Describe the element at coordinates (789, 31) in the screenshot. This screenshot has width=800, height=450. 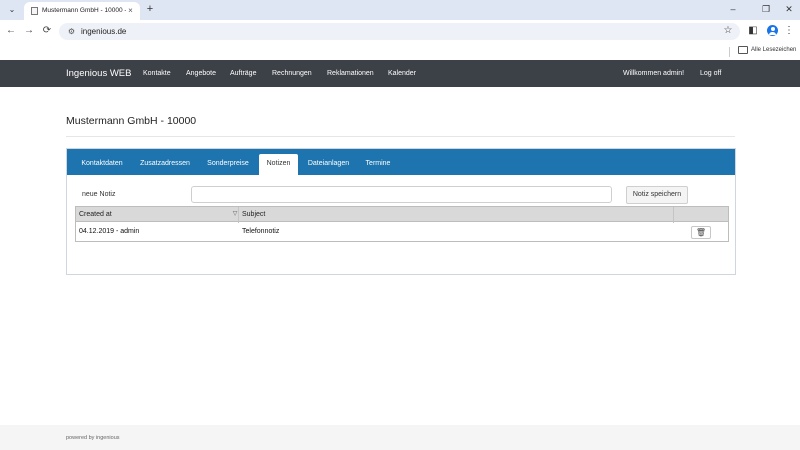
I see `browser-menu-icon: ⋮` at that location.